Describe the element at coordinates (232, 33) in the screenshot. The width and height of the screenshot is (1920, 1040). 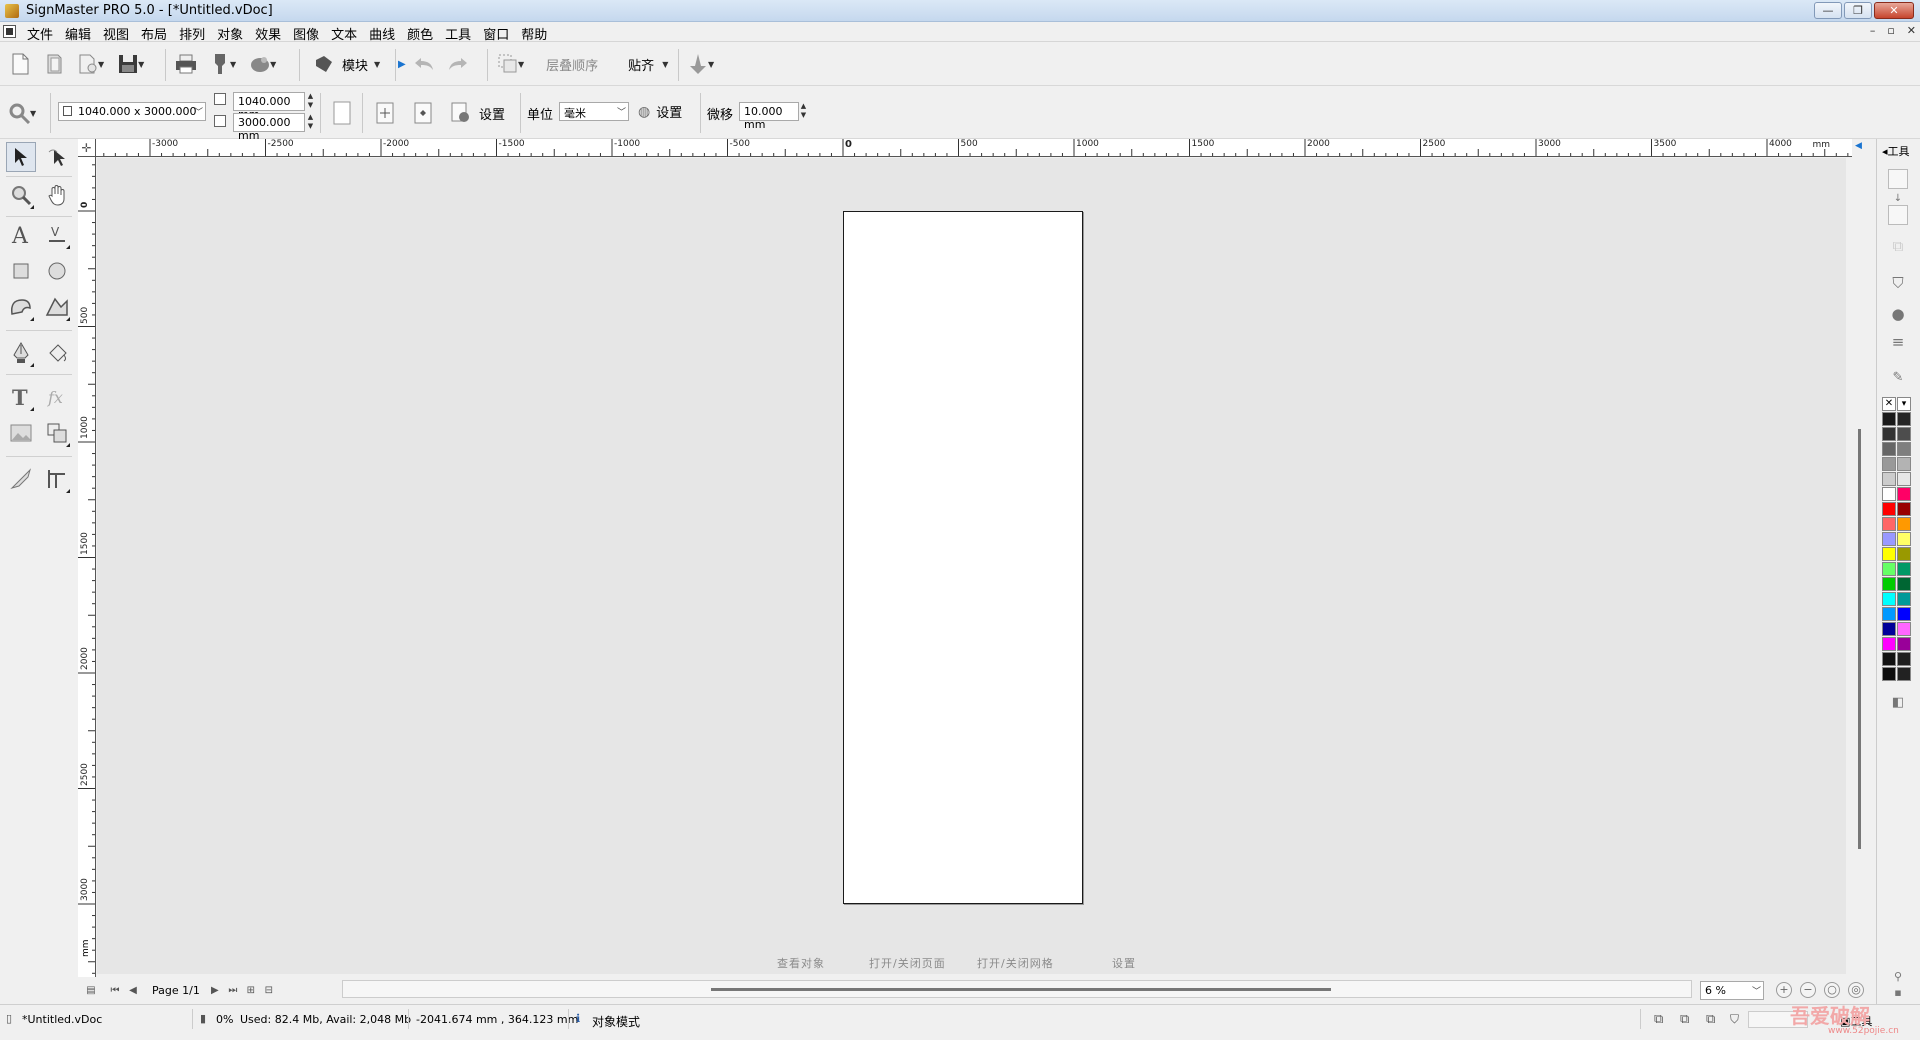
I see `menu-item-5: 对象` at that location.